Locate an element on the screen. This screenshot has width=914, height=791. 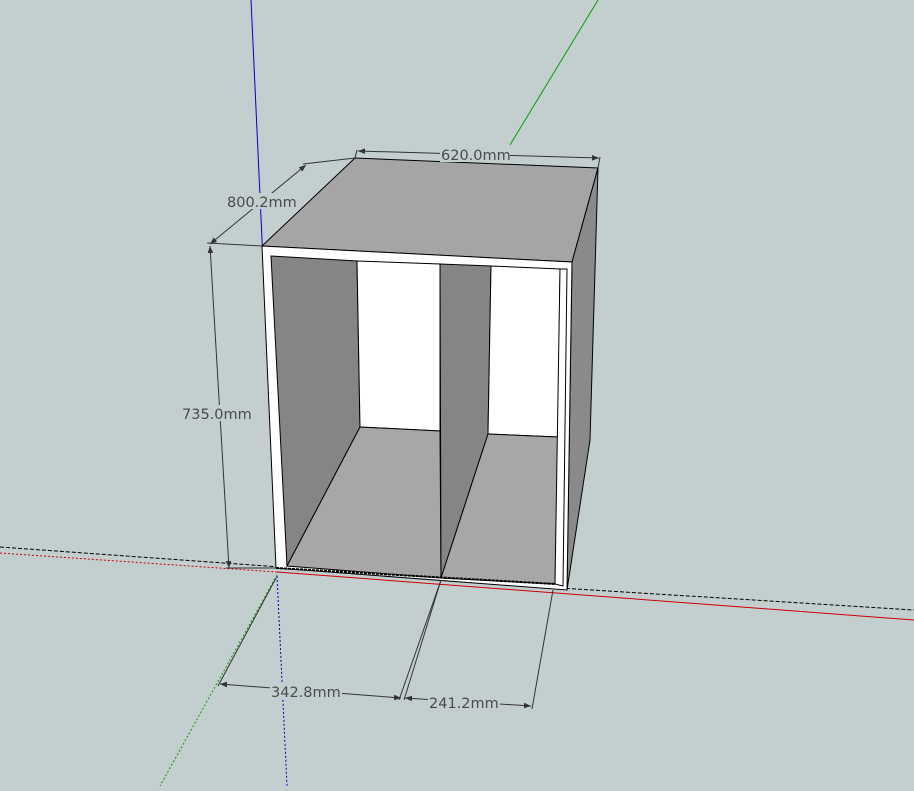
dim-width-label: 620.0mm is located at coordinates (476, 156).